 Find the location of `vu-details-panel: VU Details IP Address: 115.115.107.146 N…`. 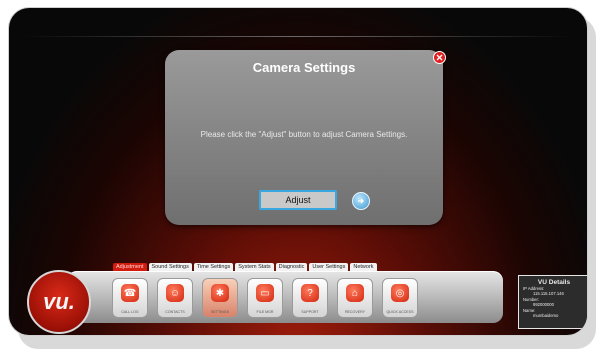

vu-details-panel: VU Details IP Address: 115.115.107.146 N… is located at coordinates (552, 302).